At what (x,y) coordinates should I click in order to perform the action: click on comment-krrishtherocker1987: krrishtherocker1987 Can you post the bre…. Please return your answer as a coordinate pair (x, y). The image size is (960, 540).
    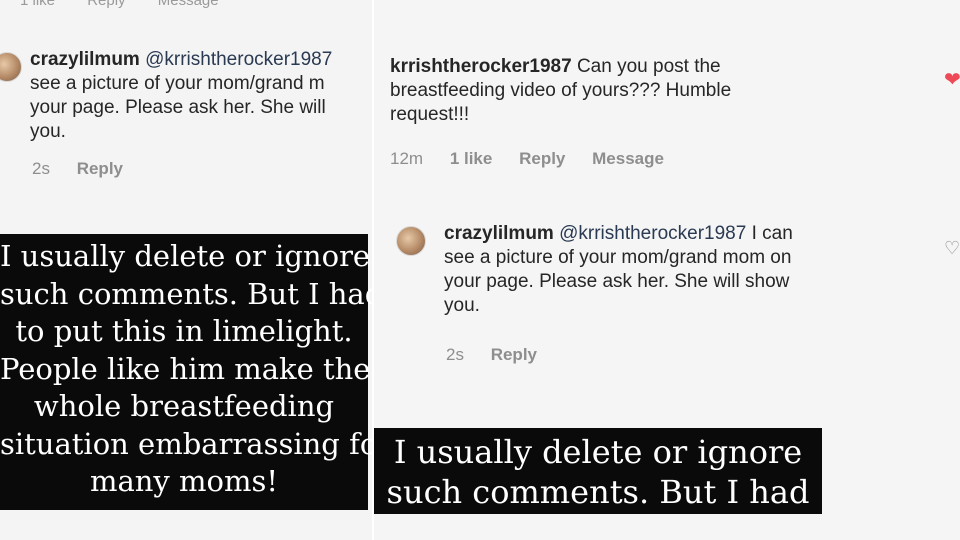
    Looking at the image, I should click on (625, 91).